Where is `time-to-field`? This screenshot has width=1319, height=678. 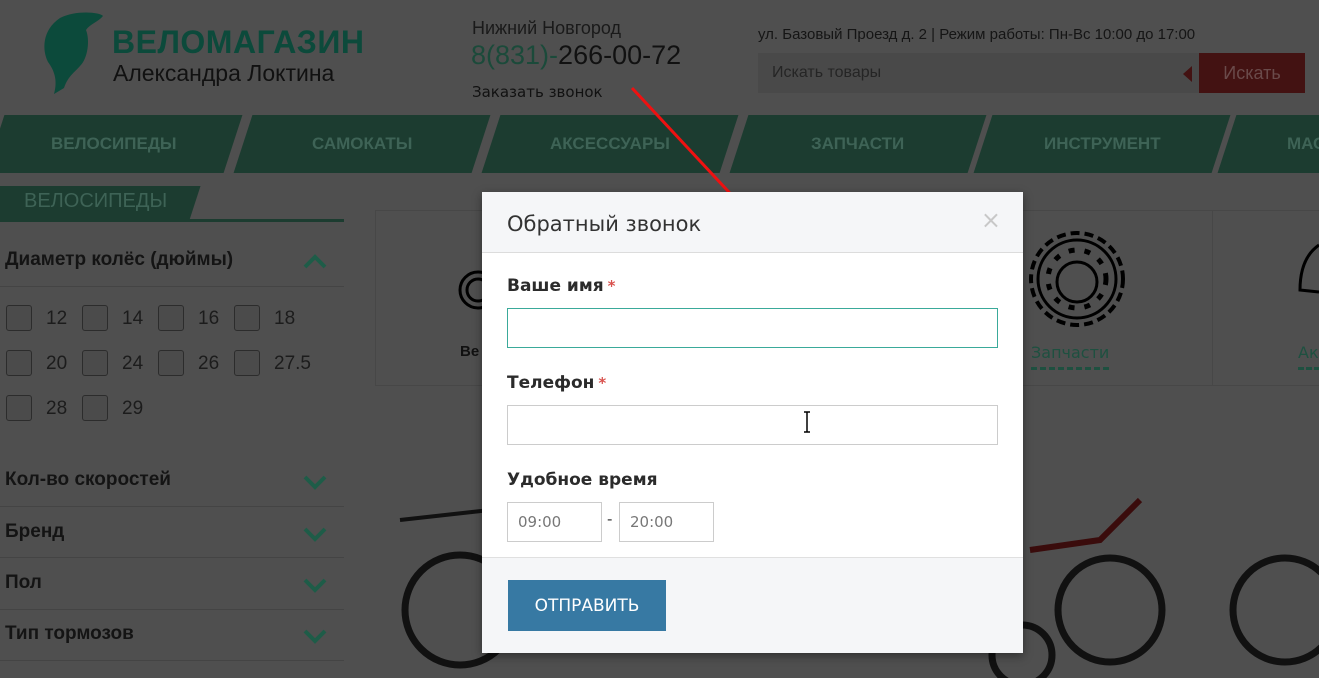
time-to-field is located at coordinates (666, 522).